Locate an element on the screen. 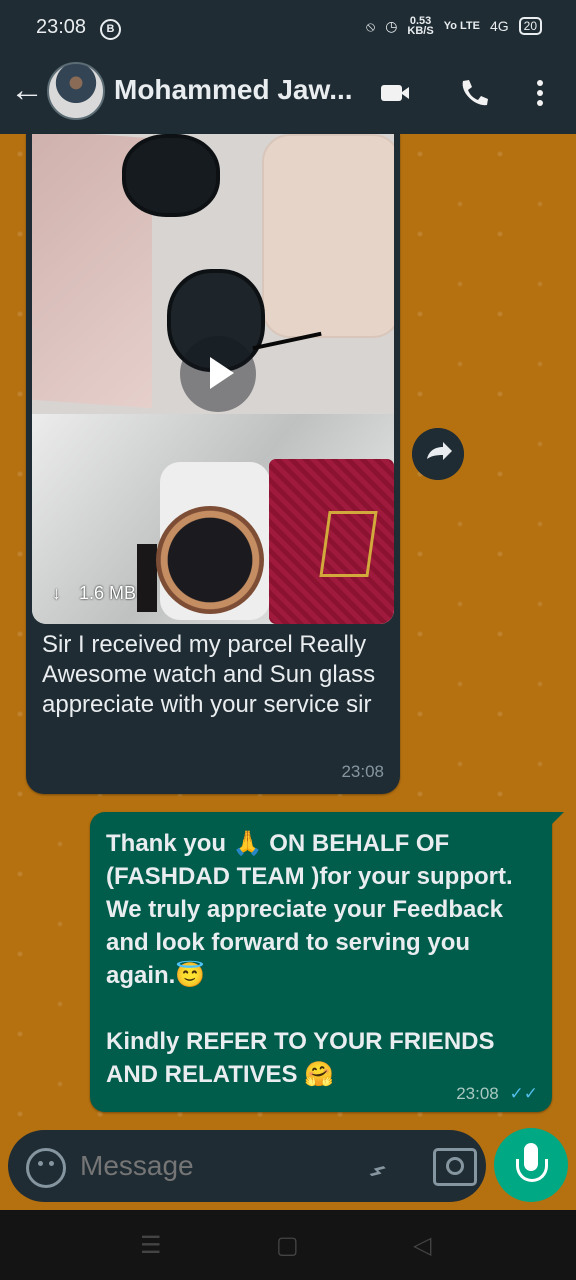  back-icon: ◁ is located at coordinates (425, 1246).